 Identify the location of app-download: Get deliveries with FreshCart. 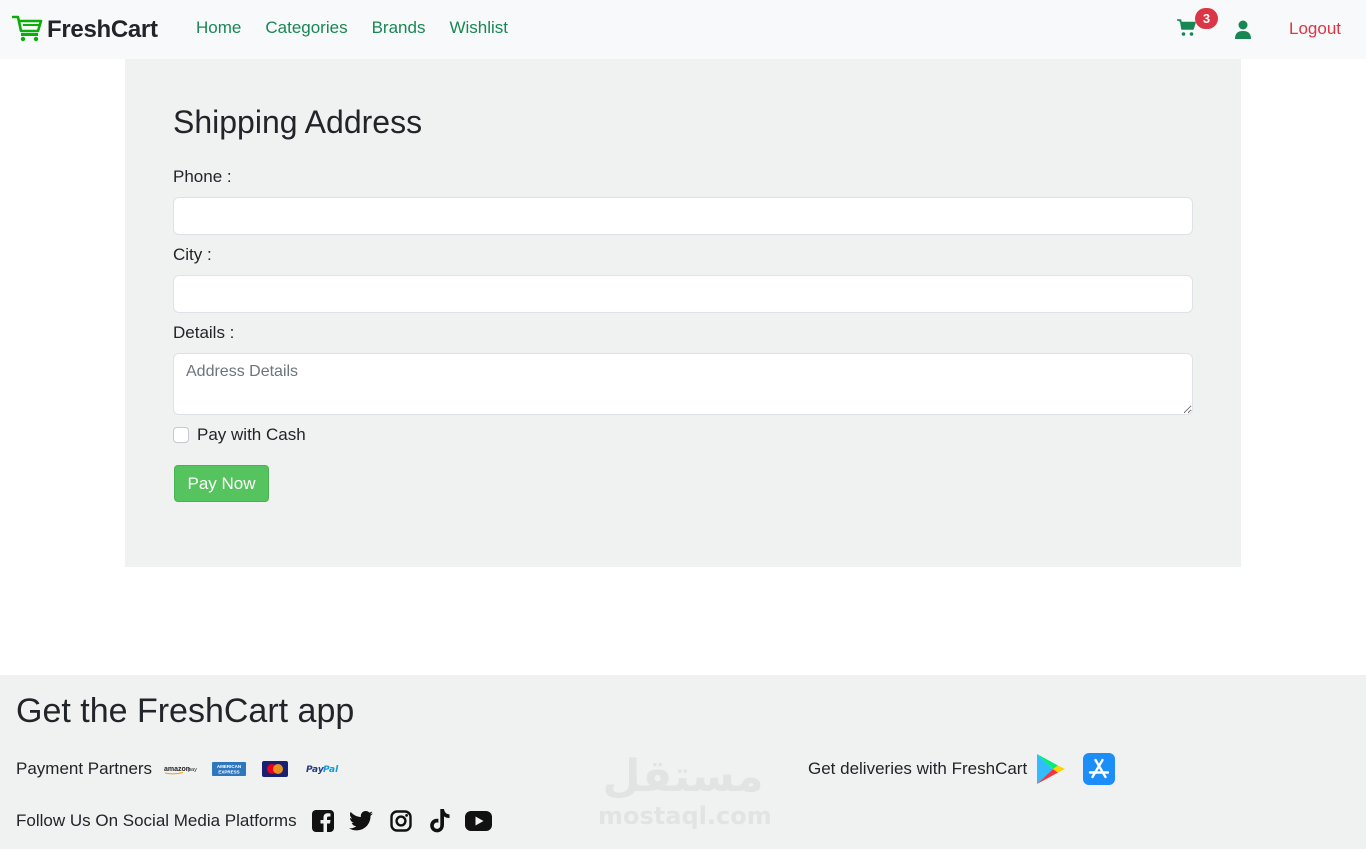
(962, 769).